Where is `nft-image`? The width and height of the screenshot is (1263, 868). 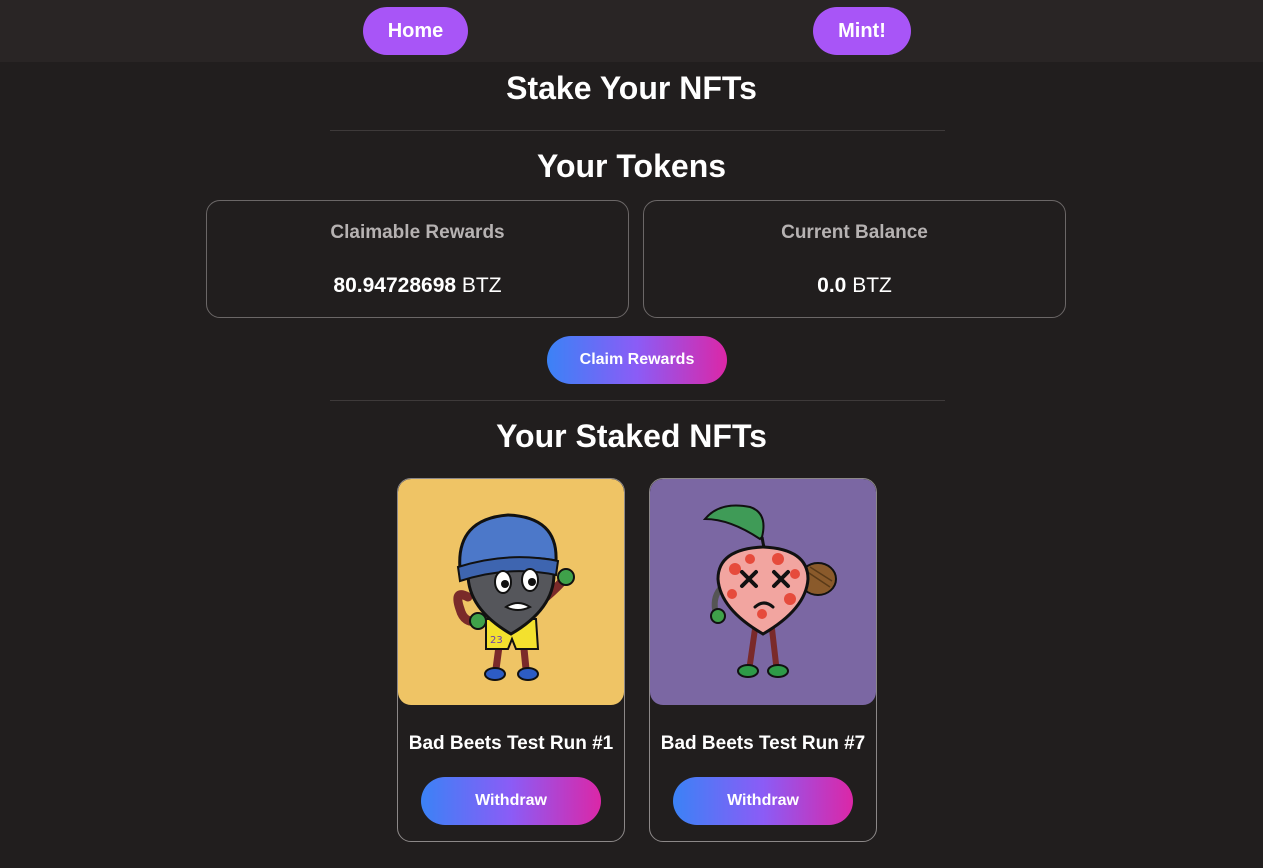
nft-image is located at coordinates (763, 592).